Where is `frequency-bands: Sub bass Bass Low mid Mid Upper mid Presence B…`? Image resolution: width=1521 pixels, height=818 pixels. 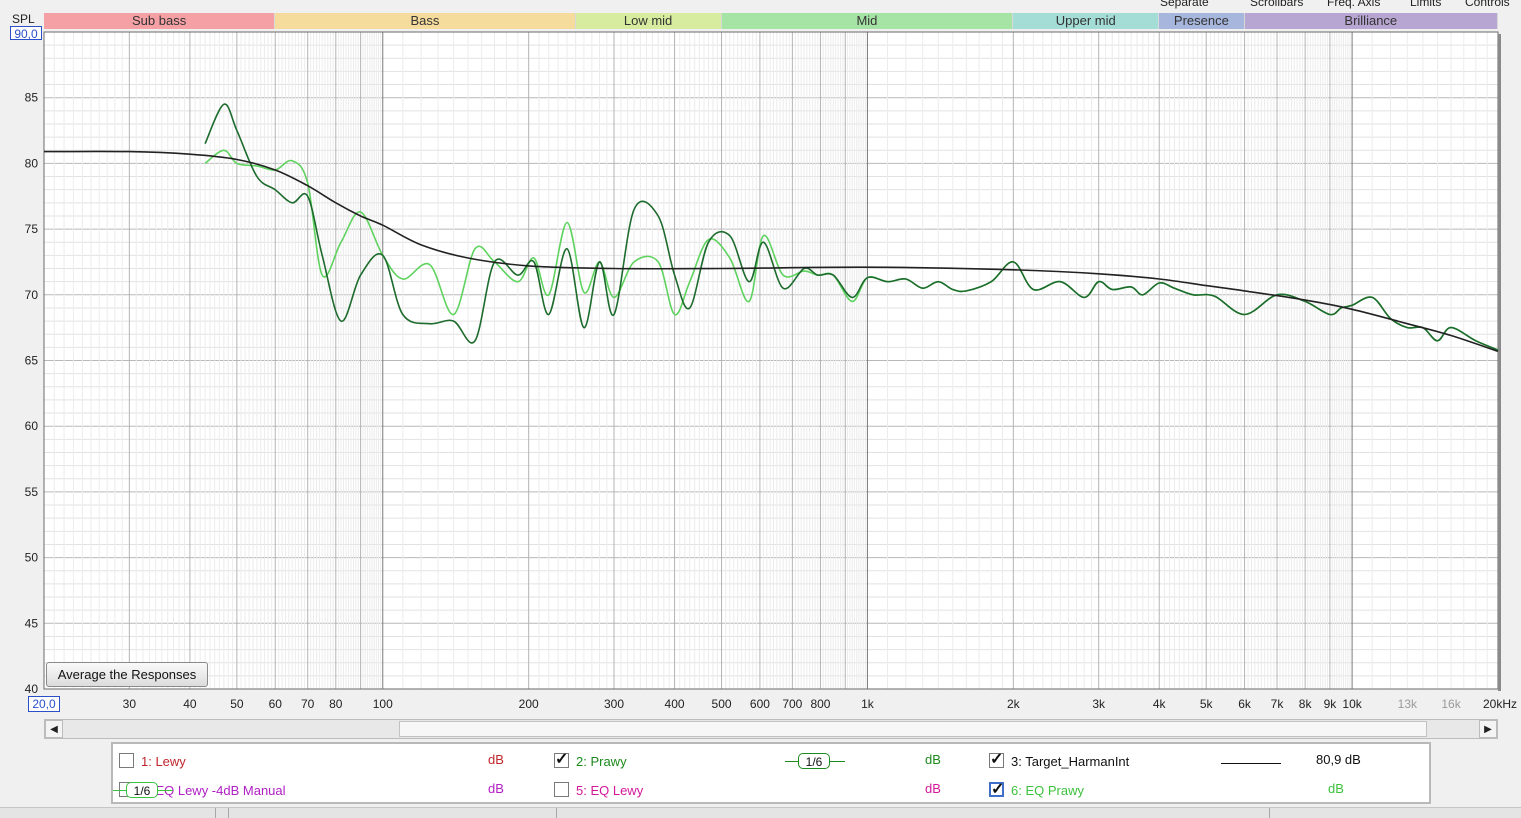
frequency-bands: Sub bass Bass Low mid Mid Upper mid Presence B… is located at coordinates (772, 21).